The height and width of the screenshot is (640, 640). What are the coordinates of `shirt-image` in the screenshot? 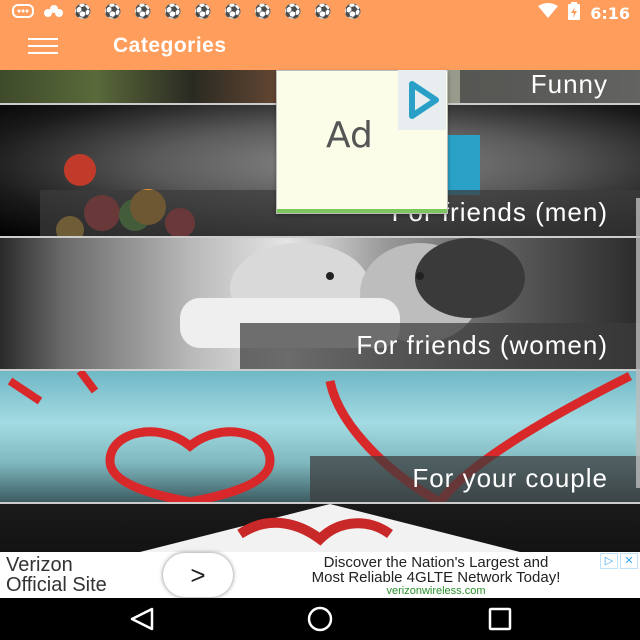 It's located at (463, 165).